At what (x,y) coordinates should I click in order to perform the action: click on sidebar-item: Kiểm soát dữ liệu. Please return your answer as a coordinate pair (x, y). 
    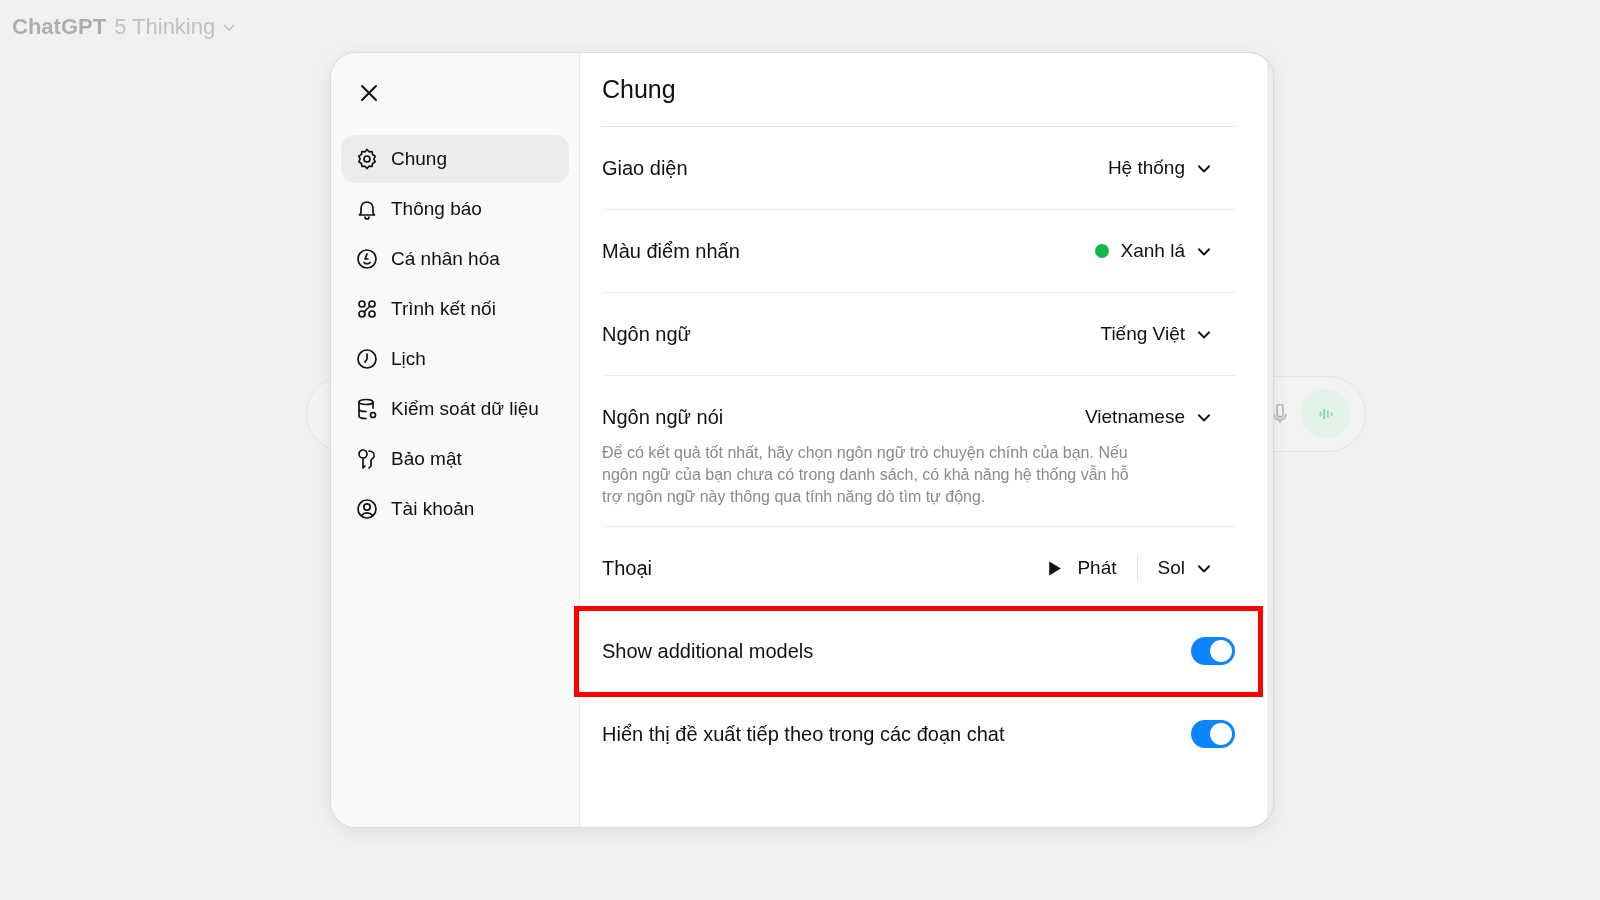
    Looking at the image, I should click on (455, 409).